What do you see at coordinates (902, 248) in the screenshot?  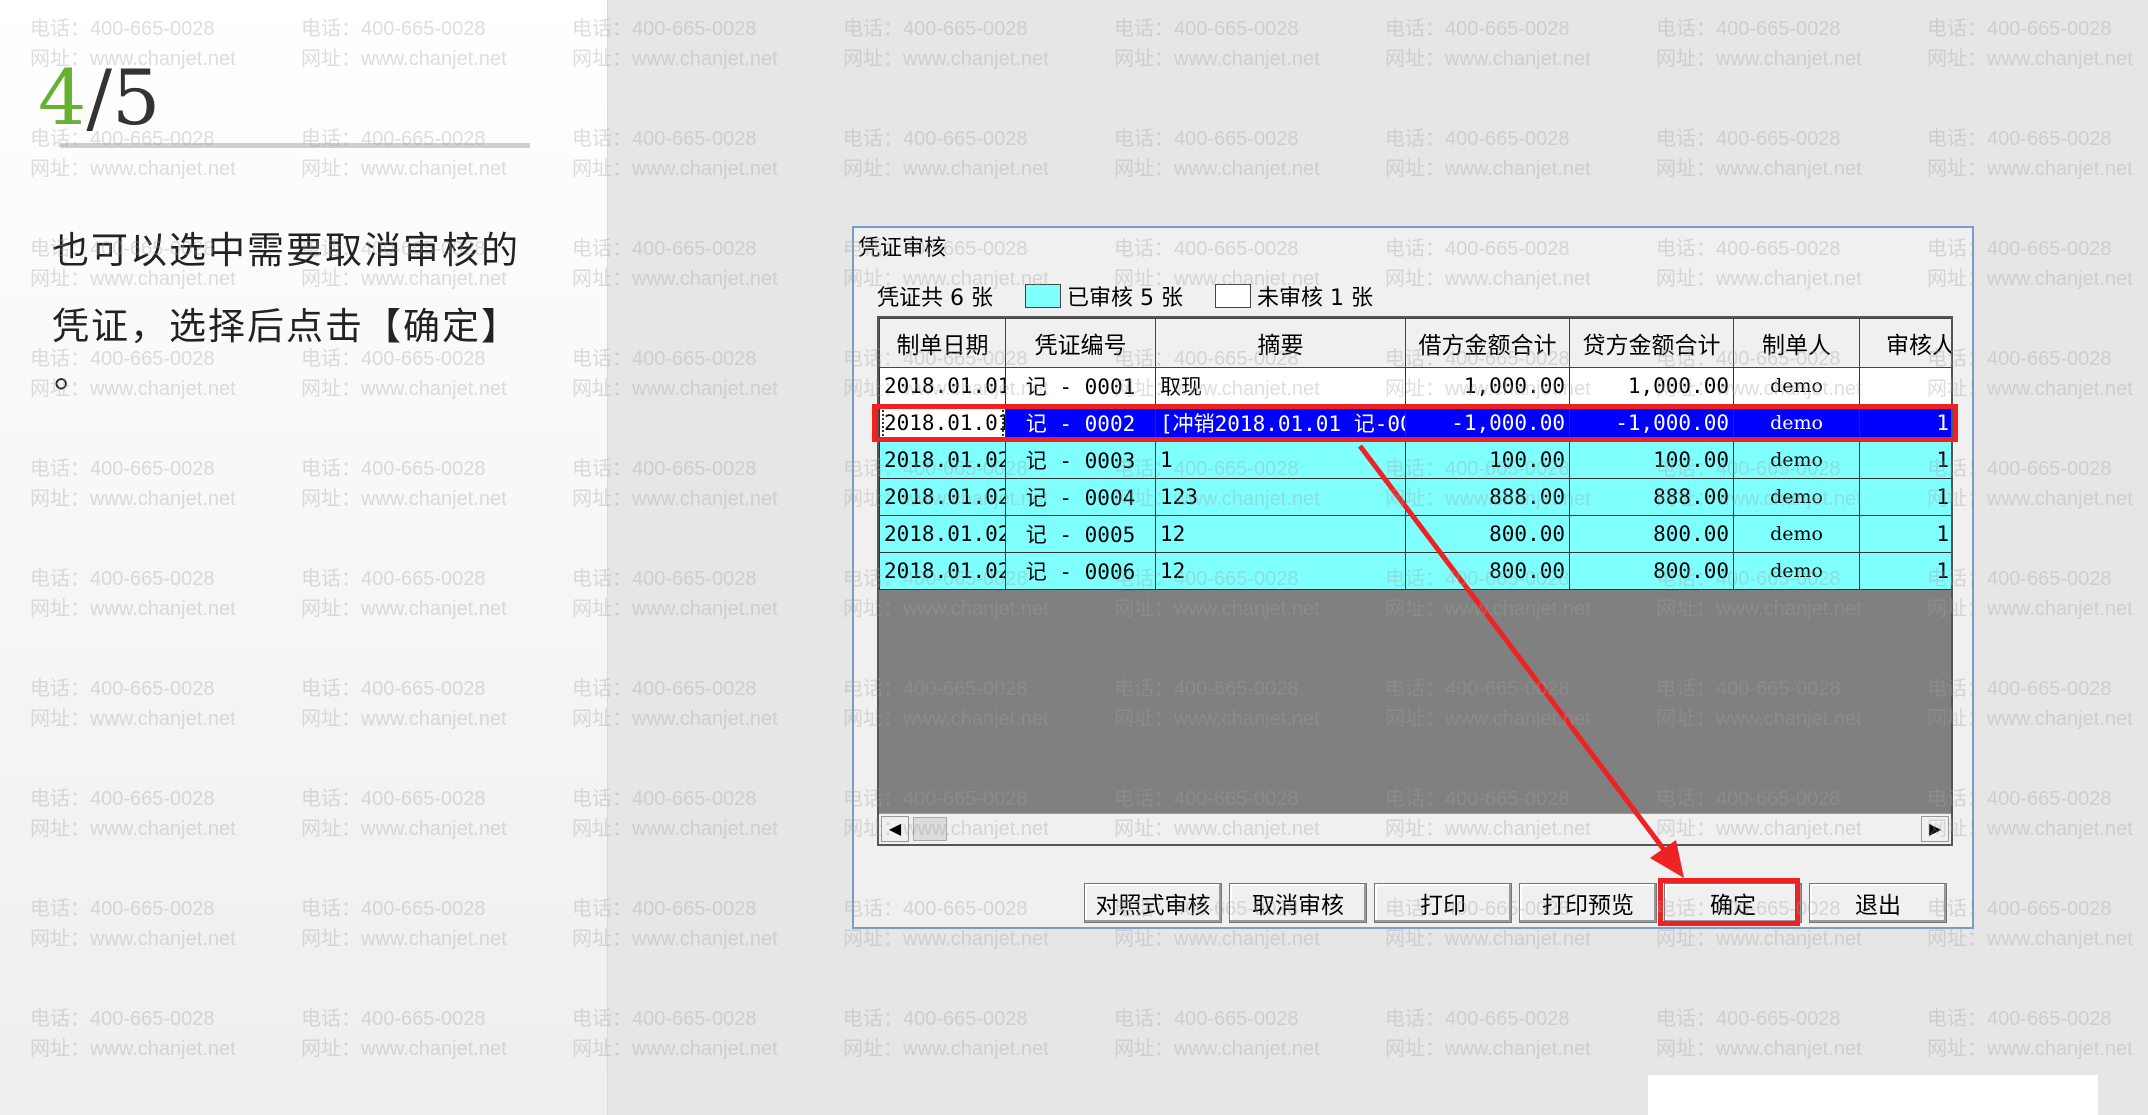 I see `dialog-title: 凭证审核` at bounding box center [902, 248].